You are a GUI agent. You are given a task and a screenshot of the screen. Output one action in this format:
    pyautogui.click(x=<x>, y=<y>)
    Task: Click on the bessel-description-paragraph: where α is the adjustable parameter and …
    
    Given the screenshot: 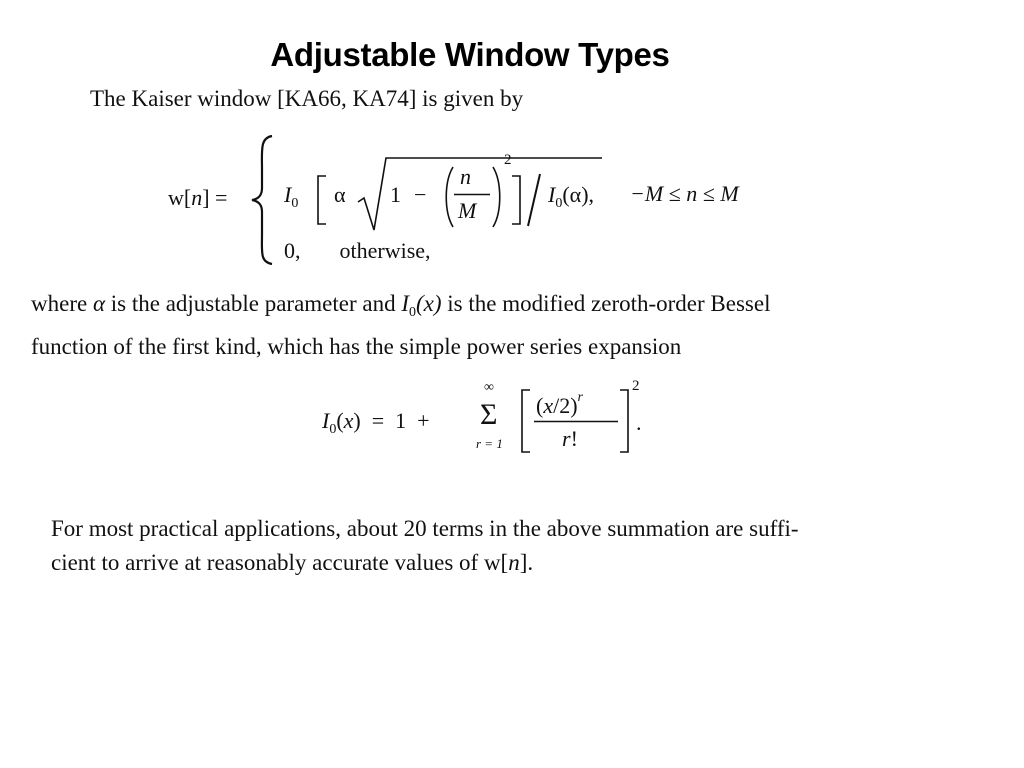 What is the action you would take?
    pyautogui.click(x=511, y=325)
    